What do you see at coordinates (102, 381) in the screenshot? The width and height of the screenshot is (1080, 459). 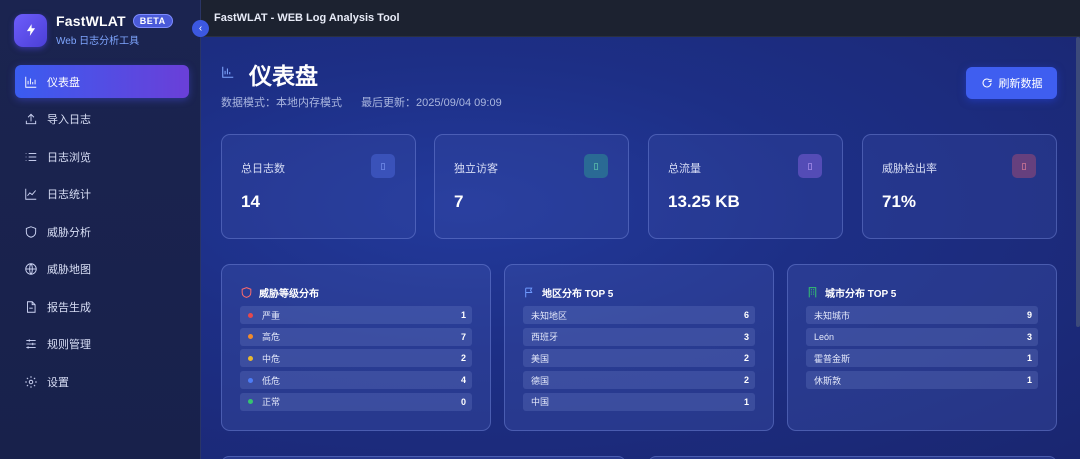 I see `sidebar-item-settings: 设置` at bounding box center [102, 381].